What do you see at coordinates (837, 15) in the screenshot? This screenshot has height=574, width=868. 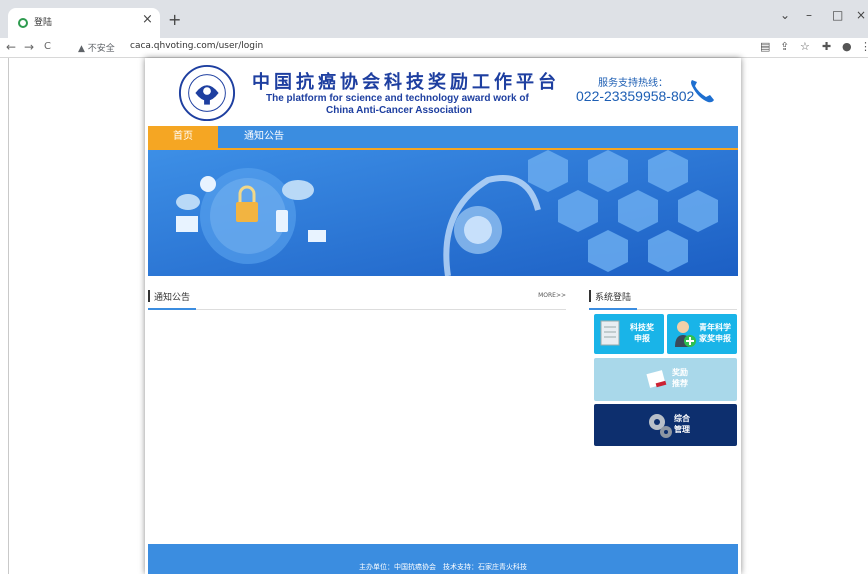 I see `maximize-button: □` at bounding box center [837, 15].